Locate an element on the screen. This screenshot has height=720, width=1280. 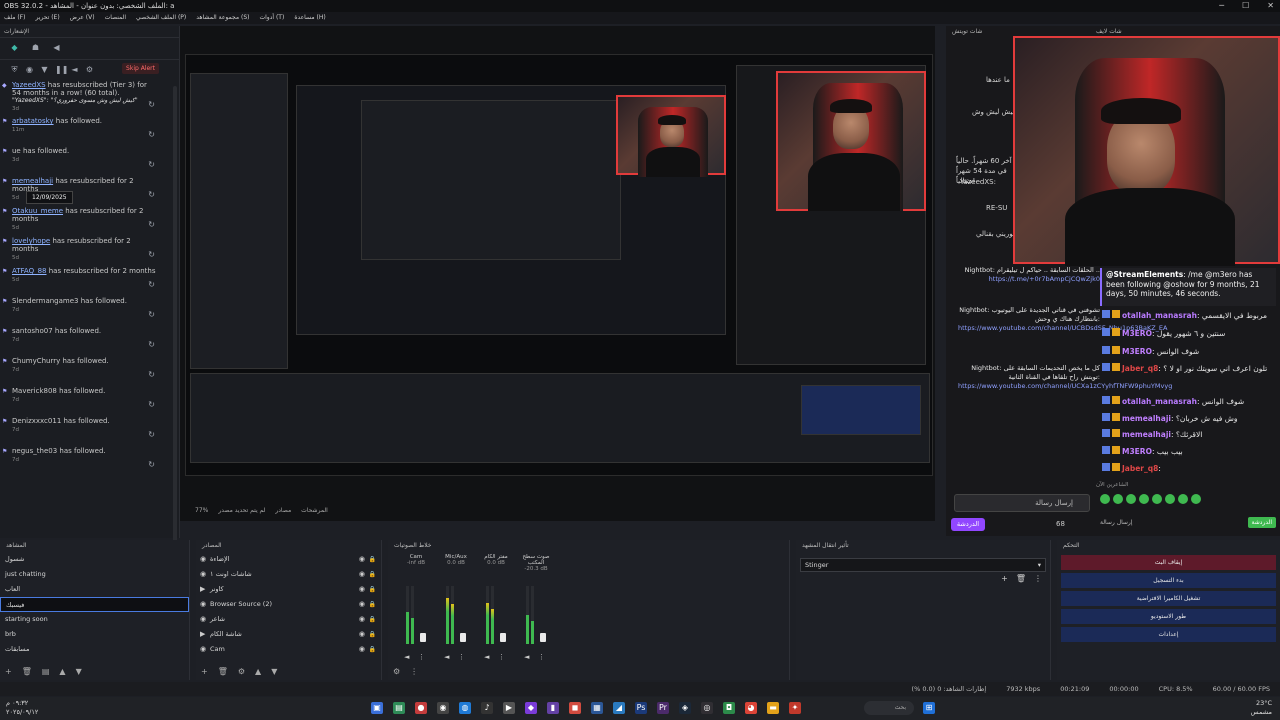
scene-item: مسابقات is located at coordinates (94, 649).